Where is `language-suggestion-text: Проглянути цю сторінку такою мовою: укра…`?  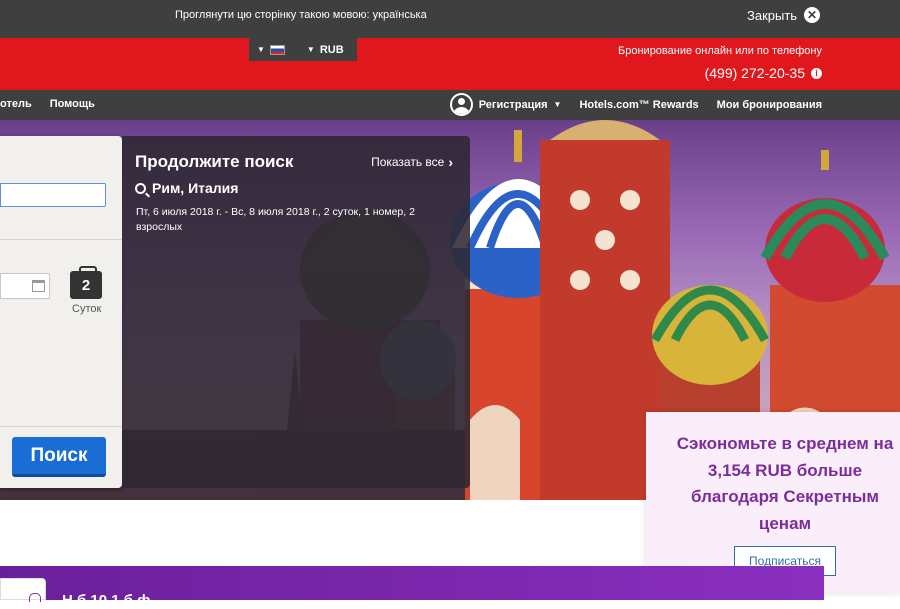 language-suggestion-text: Проглянути цю сторінку такою мовою: укра… is located at coordinates (301, 15).